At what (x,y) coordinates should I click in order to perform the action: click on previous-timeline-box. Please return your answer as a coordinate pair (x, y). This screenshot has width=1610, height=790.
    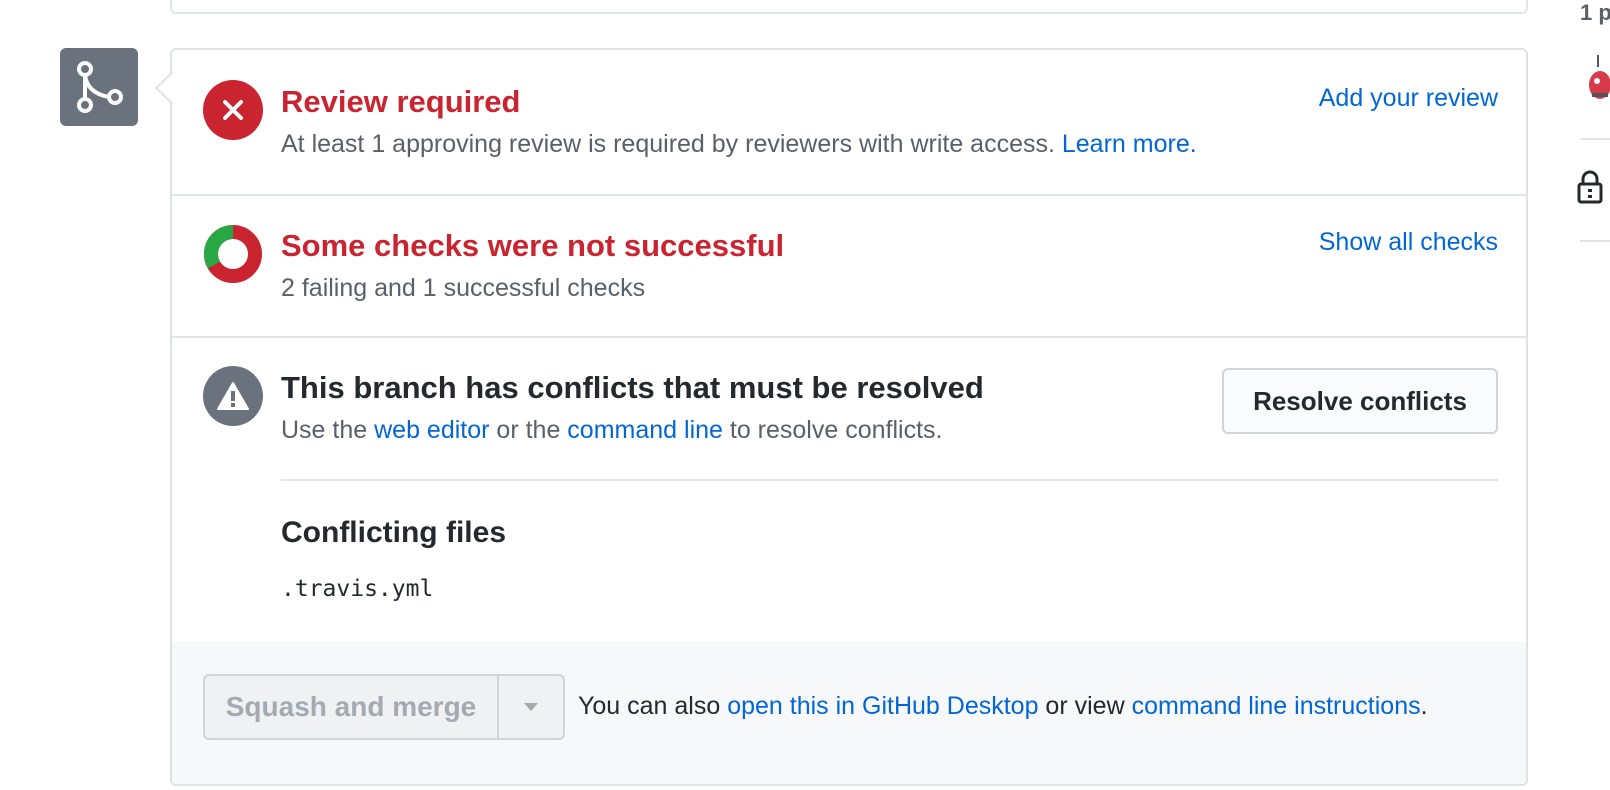
    Looking at the image, I should click on (849, 7).